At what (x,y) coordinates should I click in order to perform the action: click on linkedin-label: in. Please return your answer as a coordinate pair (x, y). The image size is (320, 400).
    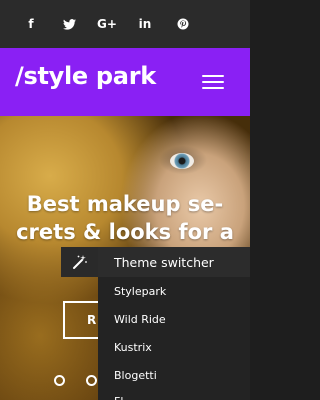
    Looking at the image, I should click on (145, 24).